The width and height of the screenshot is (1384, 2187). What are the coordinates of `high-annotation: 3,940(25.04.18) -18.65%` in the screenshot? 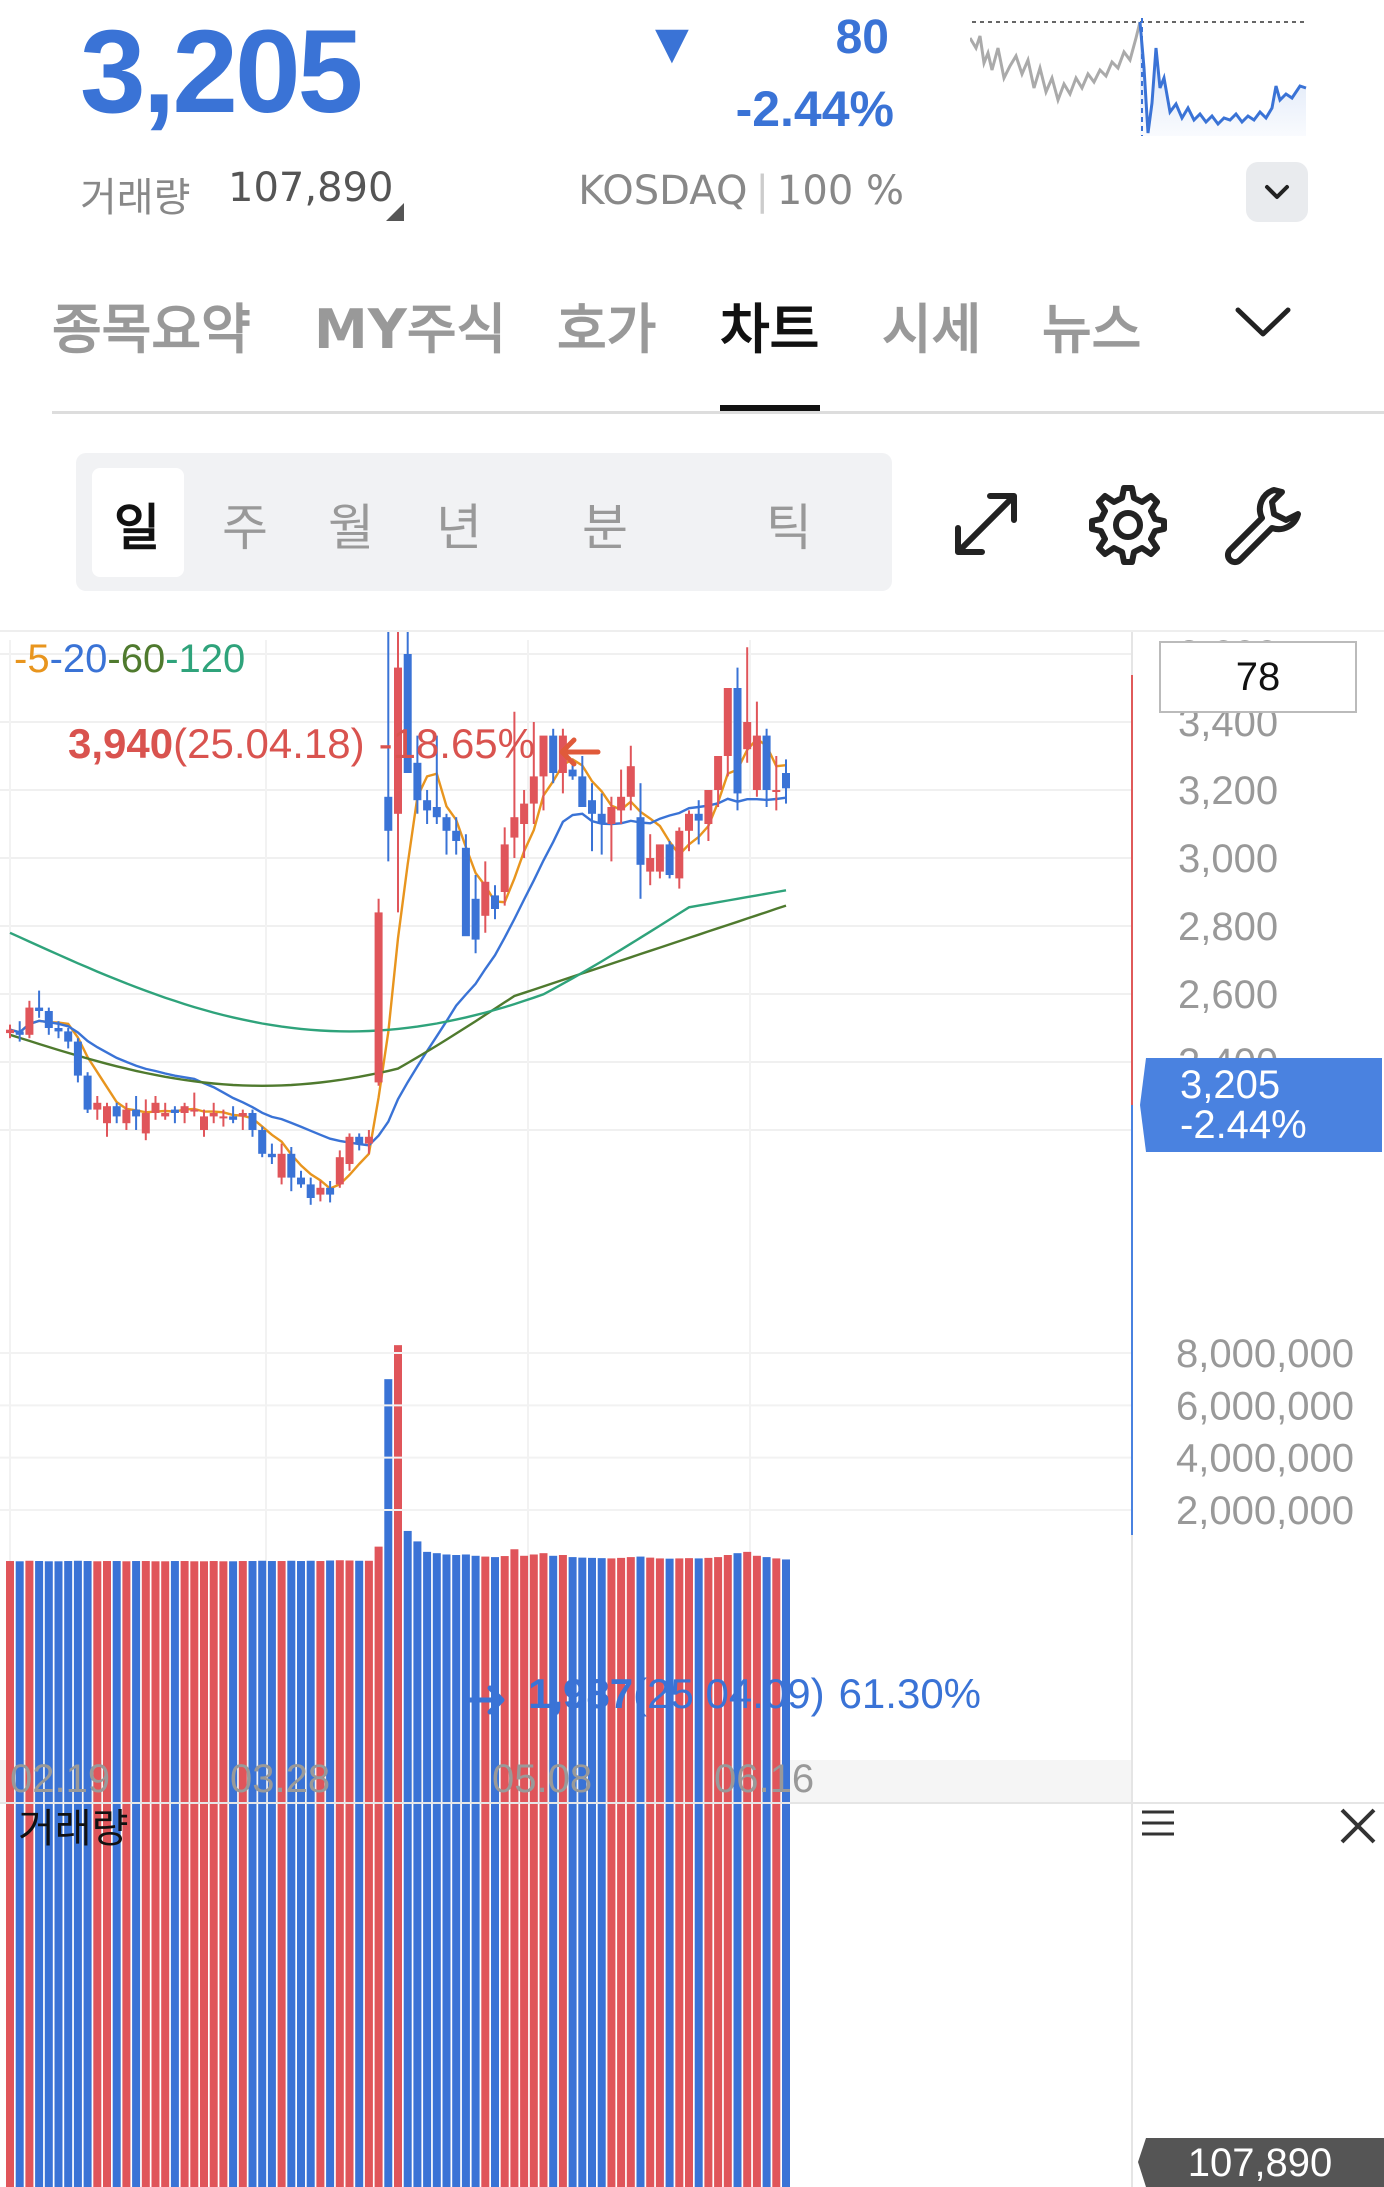 It's located at (301, 743).